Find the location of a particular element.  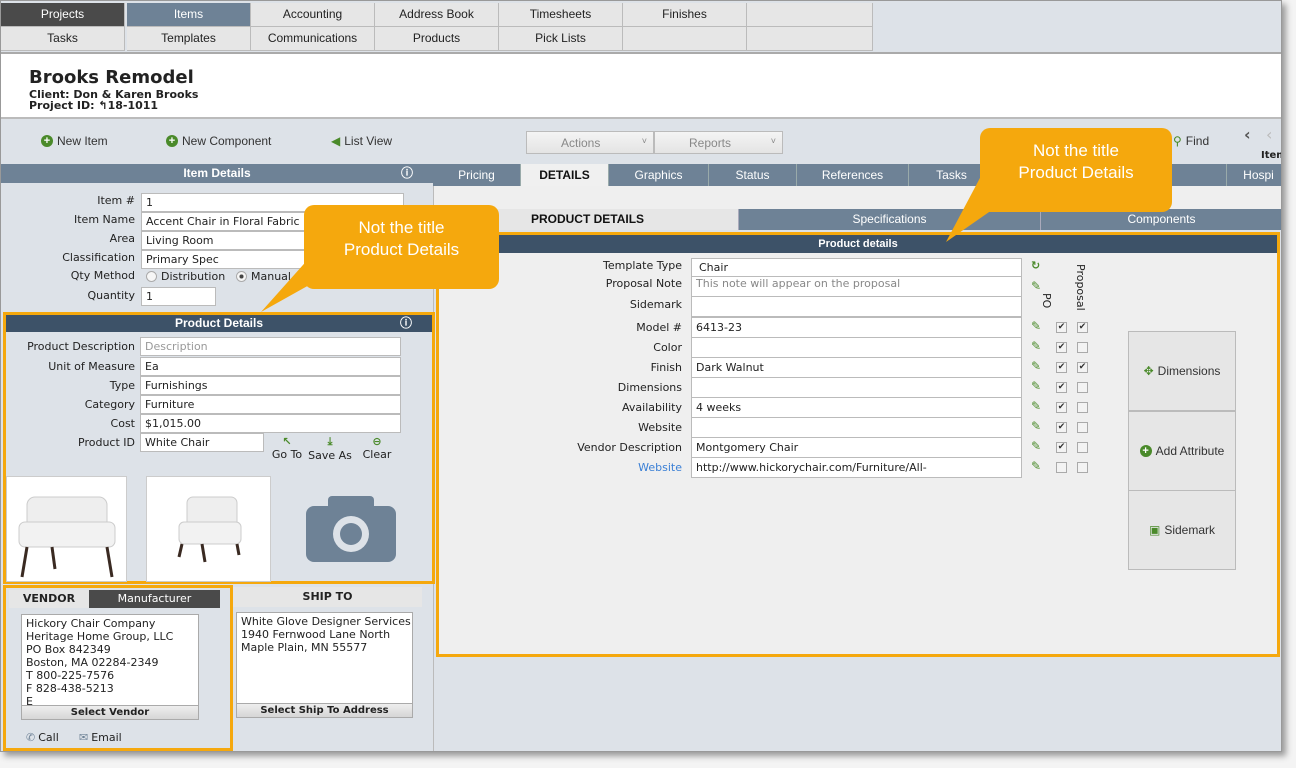

website-link: Website is located at coordinates (611, 467).